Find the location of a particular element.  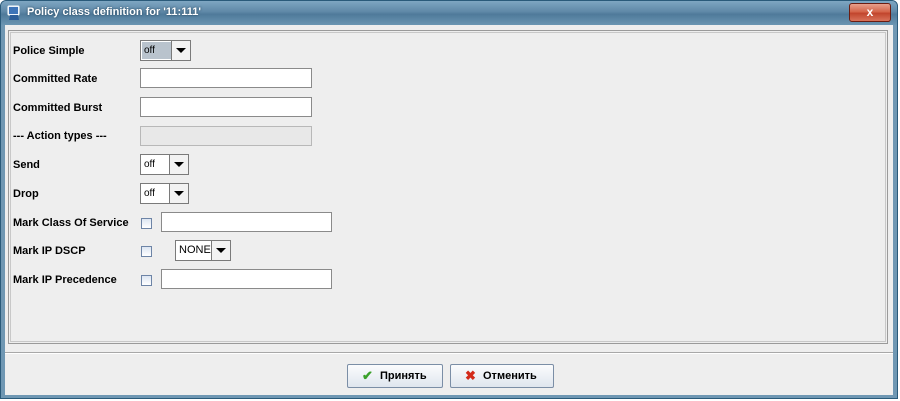

mark-dscp-select: NONE is located at coordinates (203, 250).